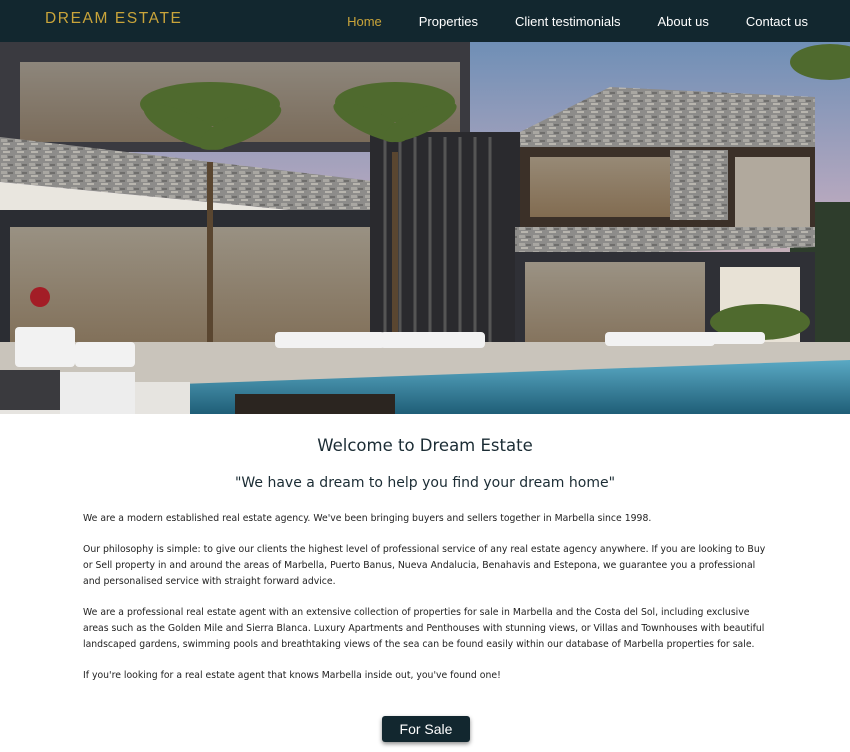  I want to click on nav-contact-us: Contact us, so click(777, 21).